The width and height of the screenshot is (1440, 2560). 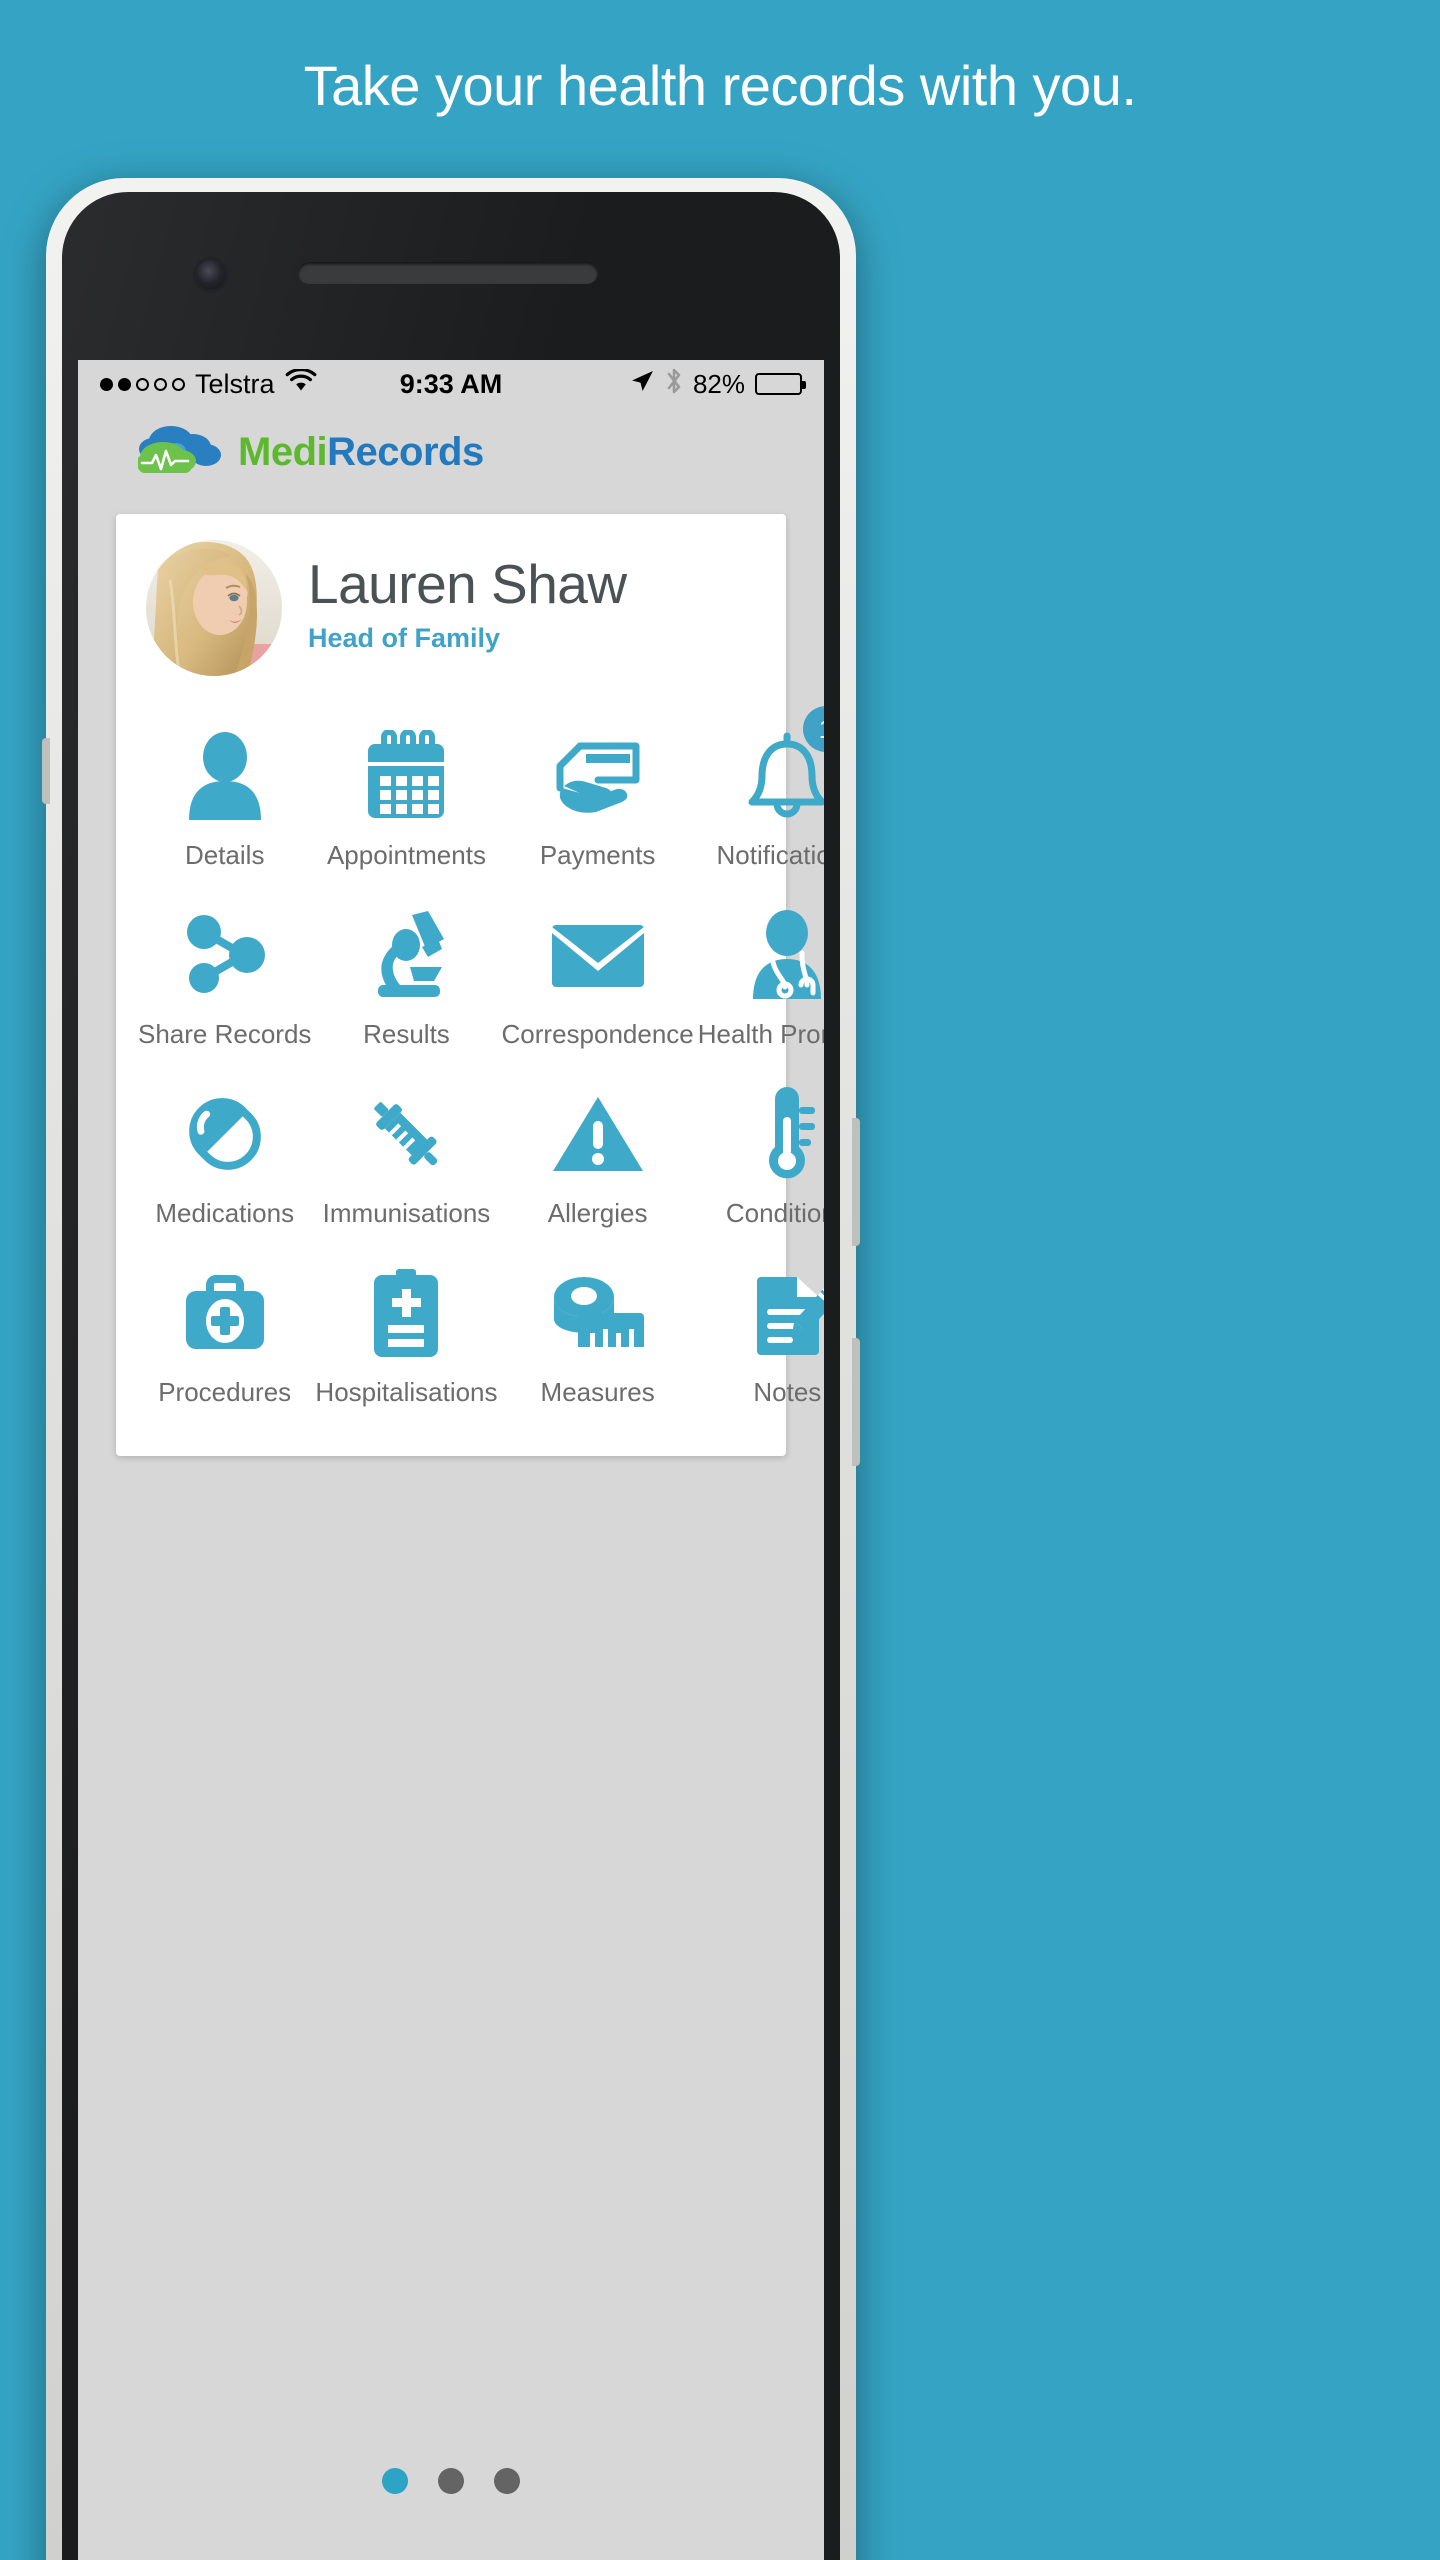 What do you see at coordinates (404, 638) in the screenshot?
I see `patient-role: Head of Family` at bounding box center [404, 638].